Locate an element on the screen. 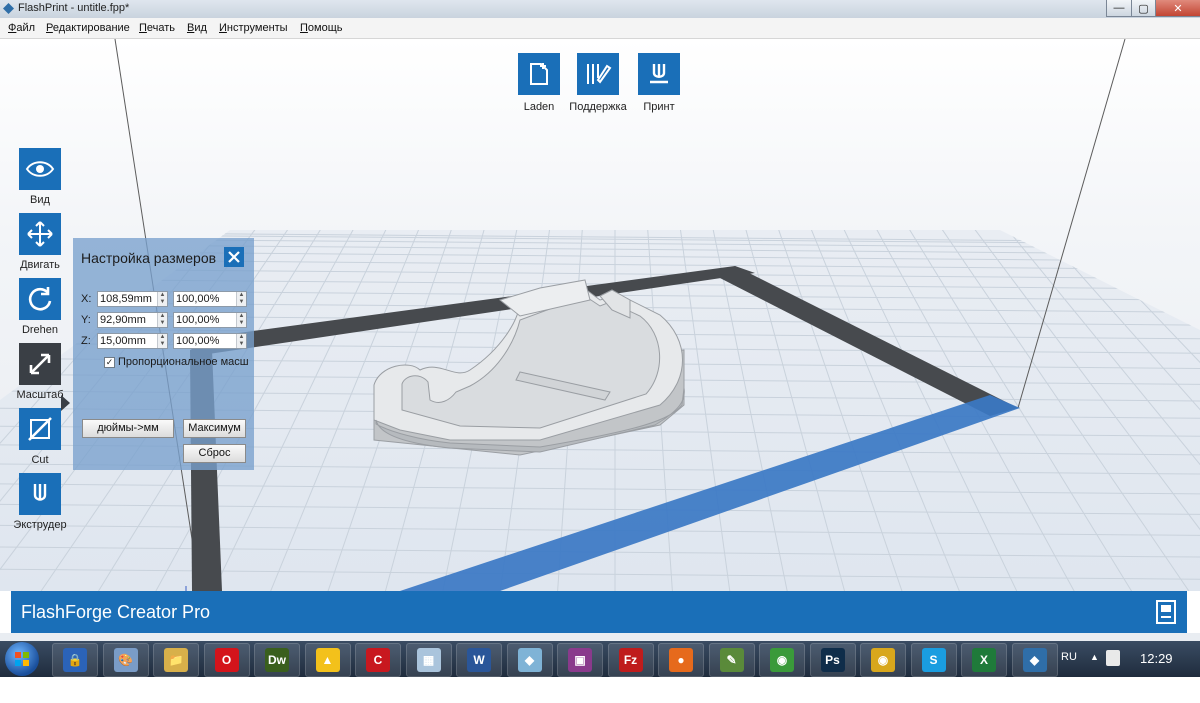  x-mm-input: 108,59mm ▲ ▼ is located at coordinates (132, 299).